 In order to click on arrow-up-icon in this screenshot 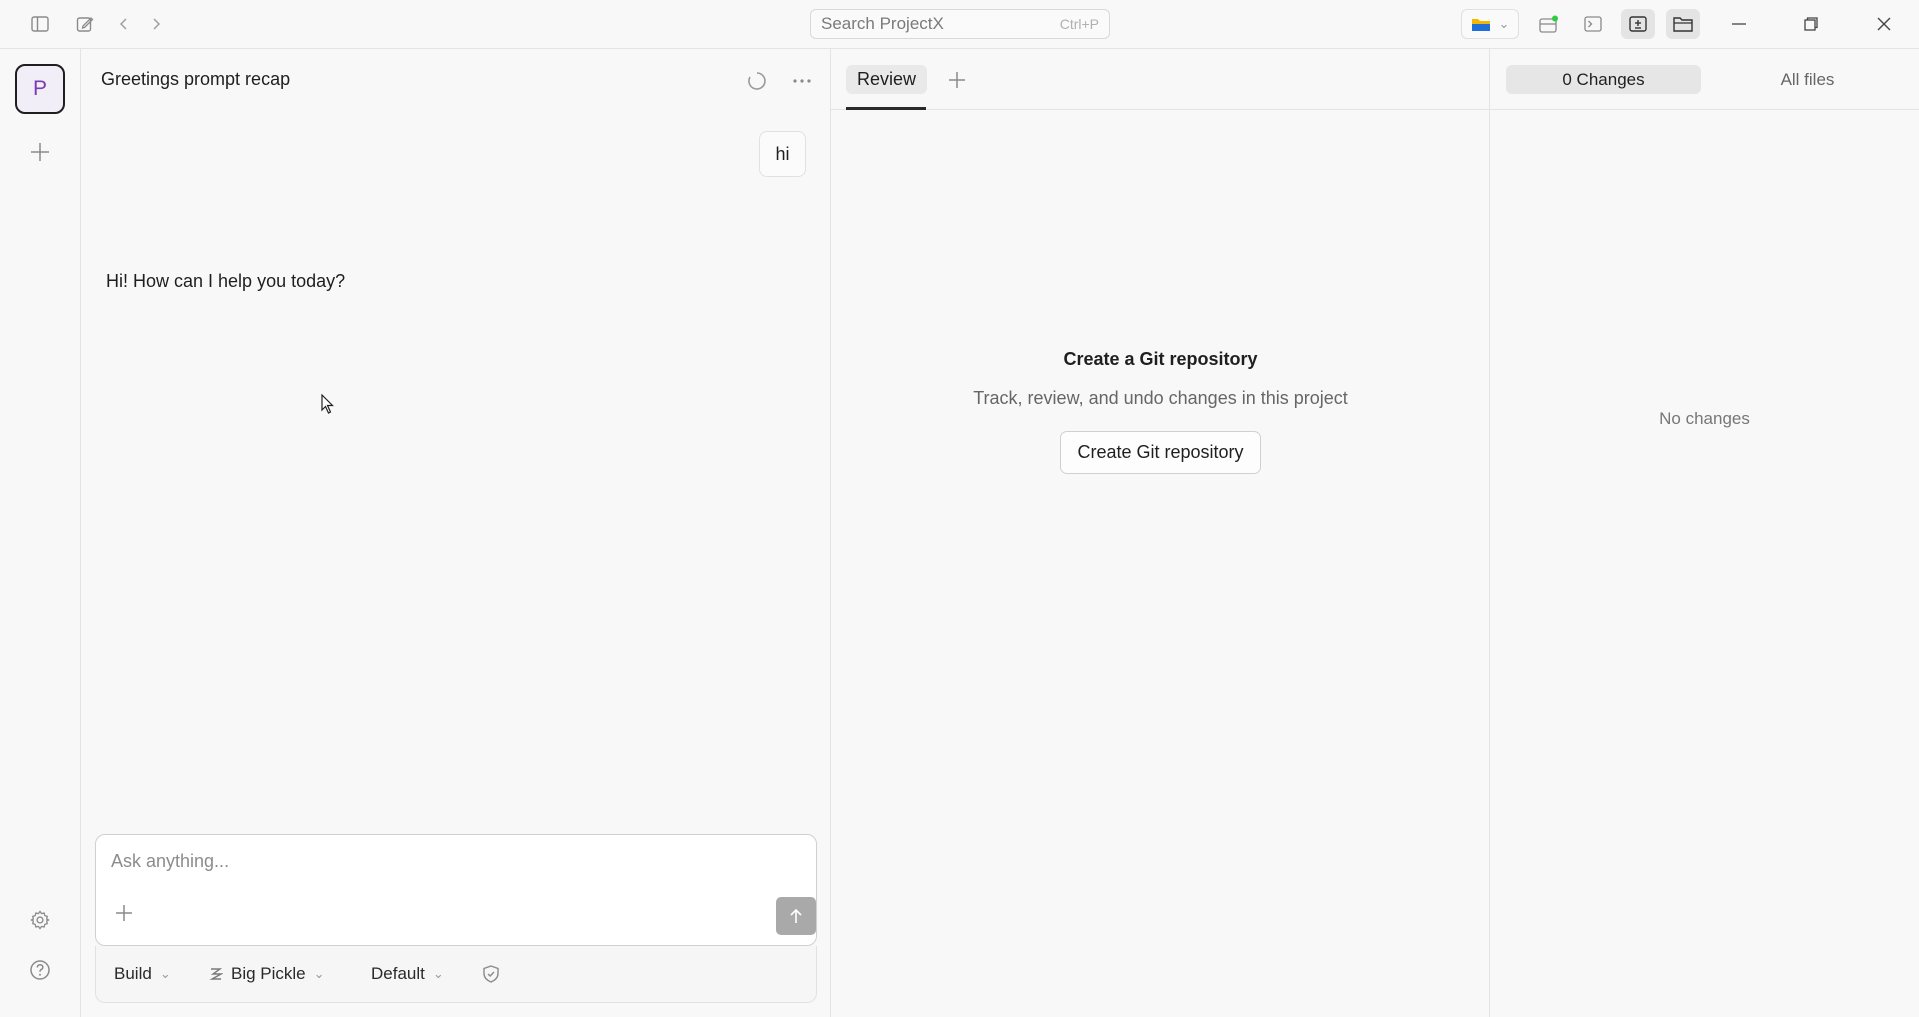, I will do `click(796, 915)`.